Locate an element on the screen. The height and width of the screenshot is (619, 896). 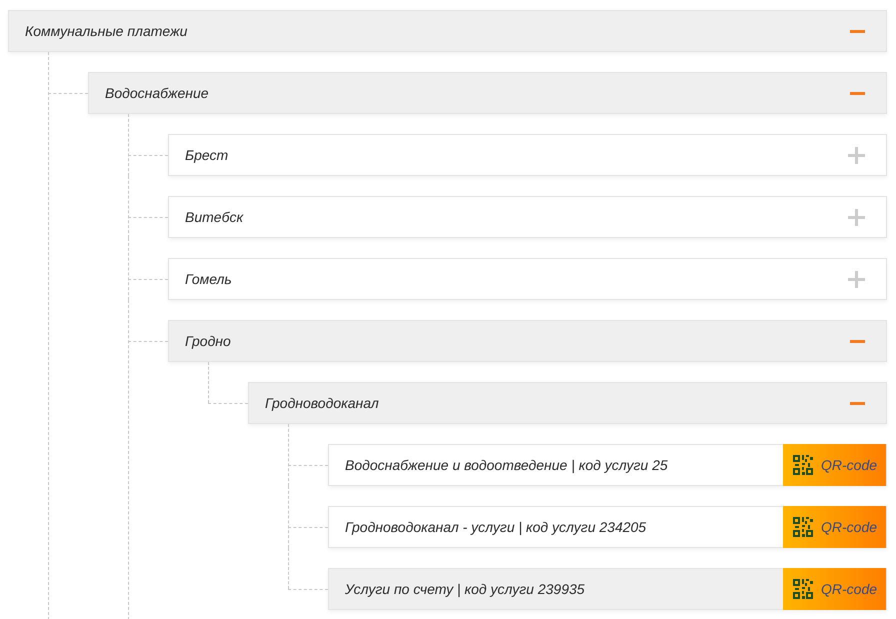
category-label: Гродно is located at coordinates (208, 341).